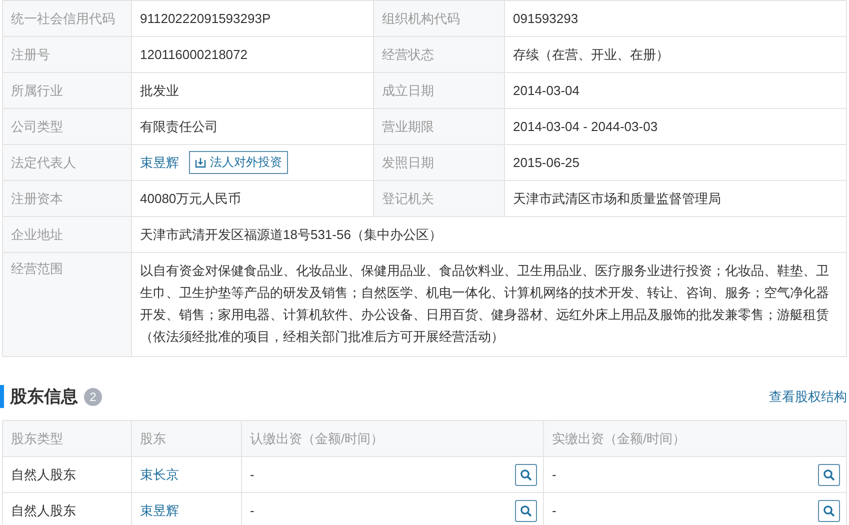 This screenshot has height=525, width=849. What do you see at coordinates (591, 55) in the screenshot?
I see `field-value: 存续（在营、开业、在册）` at bounding box center [591, 55].